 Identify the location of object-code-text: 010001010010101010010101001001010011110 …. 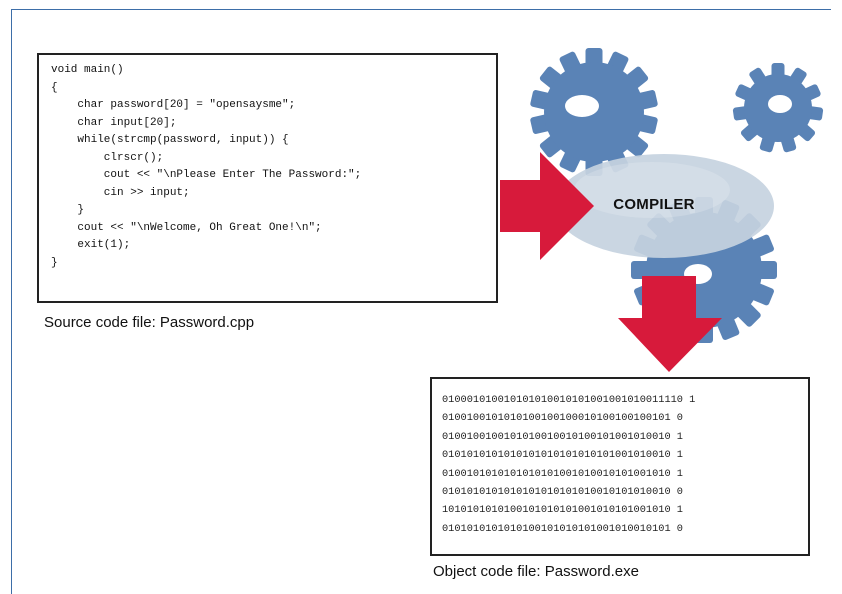
(625, 464).